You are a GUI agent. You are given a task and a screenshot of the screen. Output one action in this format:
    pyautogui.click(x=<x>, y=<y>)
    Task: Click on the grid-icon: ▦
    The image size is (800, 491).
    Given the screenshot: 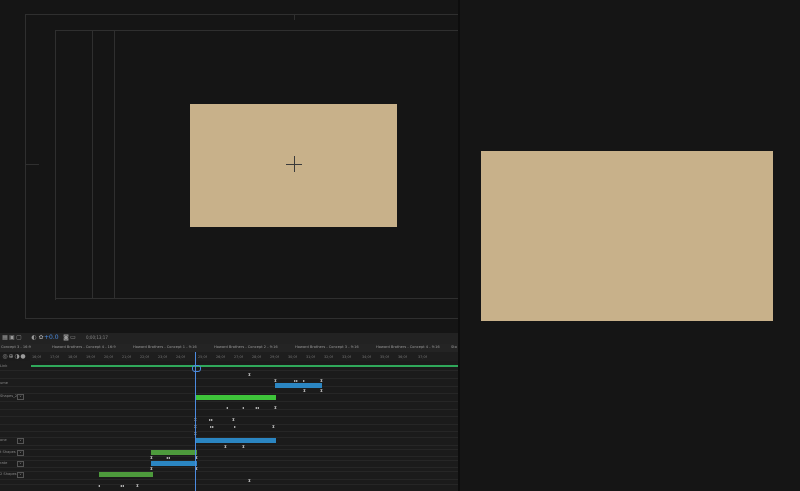 What is the action you would take?
    pyautogui.click(x=5, y=338)
    